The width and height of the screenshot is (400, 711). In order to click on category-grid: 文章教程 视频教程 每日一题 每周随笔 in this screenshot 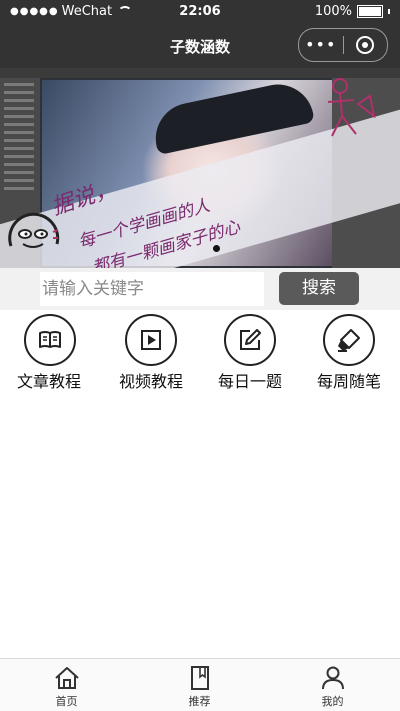, I will do `click(200, 354)`.